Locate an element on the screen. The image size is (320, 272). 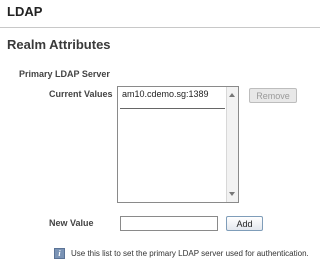
new-value-input is located at coordinates (169, 223).